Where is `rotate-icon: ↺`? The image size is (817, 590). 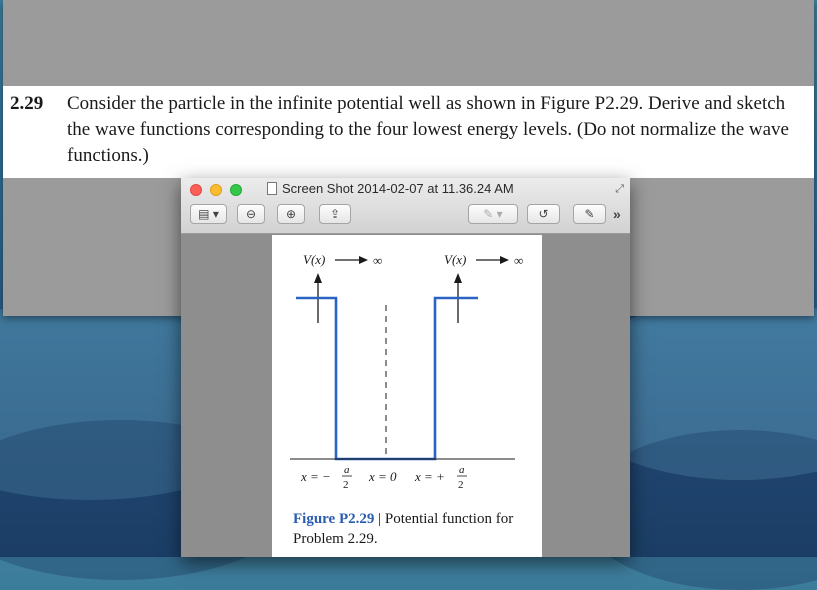
rotate-icon: ↺ is located at coordinates (543, 214).